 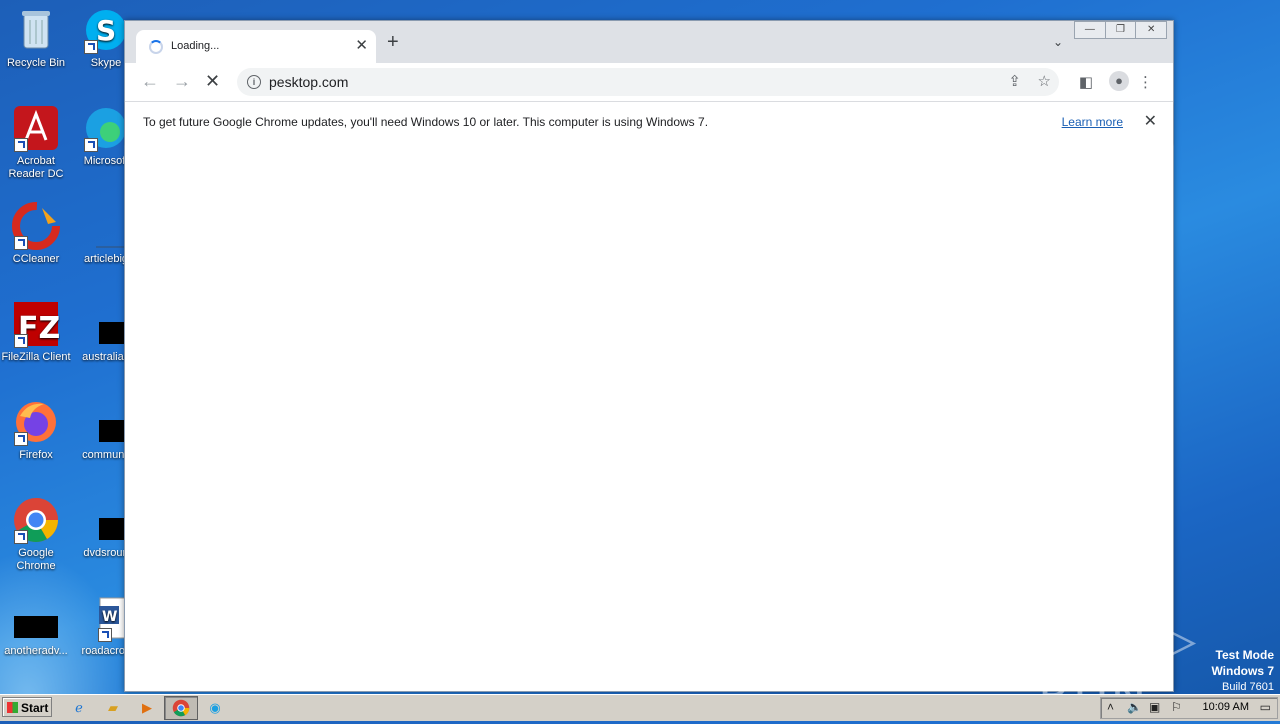 I want to click on side-panel-icon: ◧, so click(x=1086, y=82).